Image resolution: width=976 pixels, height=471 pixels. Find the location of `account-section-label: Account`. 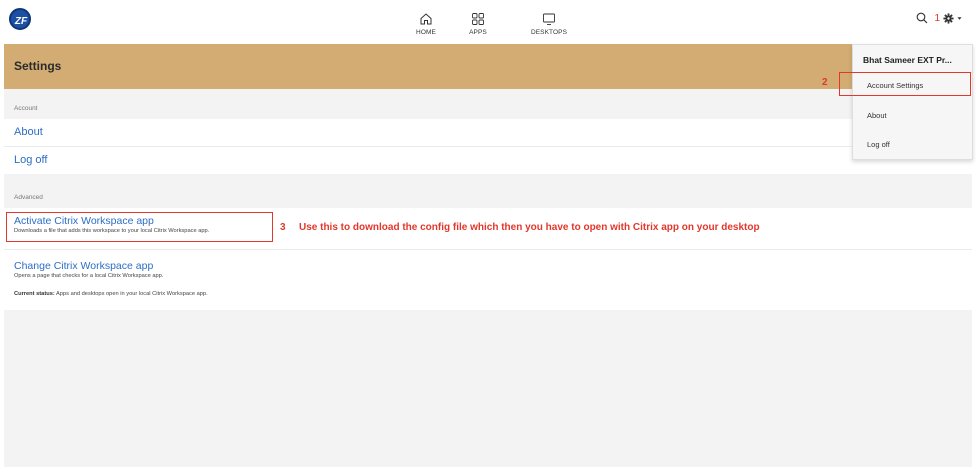

account-section-label: Account is located at coordinates (26, 108).